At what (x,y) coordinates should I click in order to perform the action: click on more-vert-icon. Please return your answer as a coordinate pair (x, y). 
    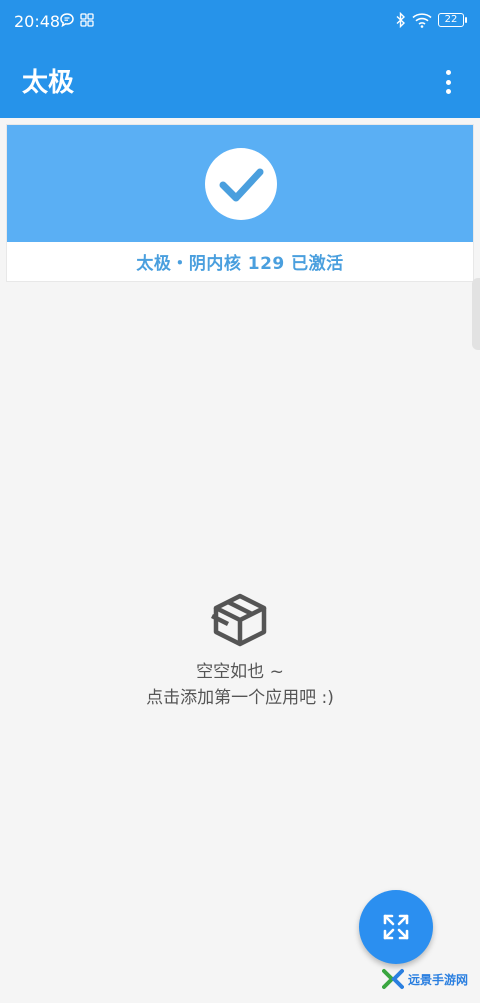
    Looking at the image, I should click on (448, 72).